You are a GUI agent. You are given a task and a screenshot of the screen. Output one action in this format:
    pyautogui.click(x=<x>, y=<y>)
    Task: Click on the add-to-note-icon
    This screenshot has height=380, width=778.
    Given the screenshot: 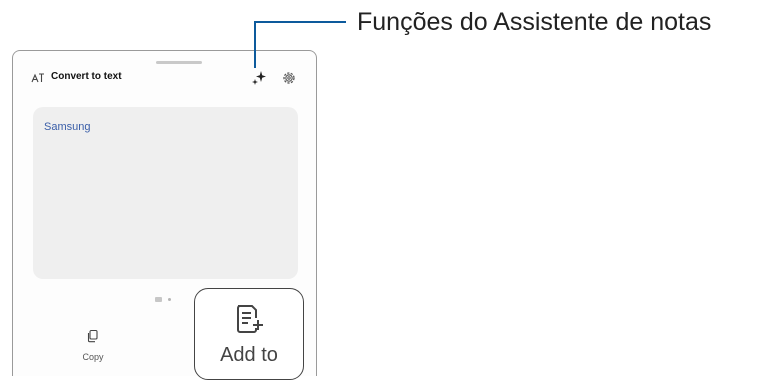 What is the action you would take?
    pyautogui.click(x=250, y=319)
    